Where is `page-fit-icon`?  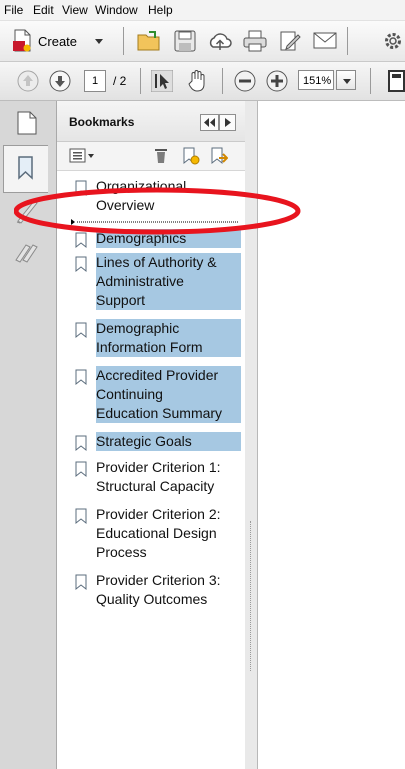
page-fit-icon is located at coordinates (396, 81).